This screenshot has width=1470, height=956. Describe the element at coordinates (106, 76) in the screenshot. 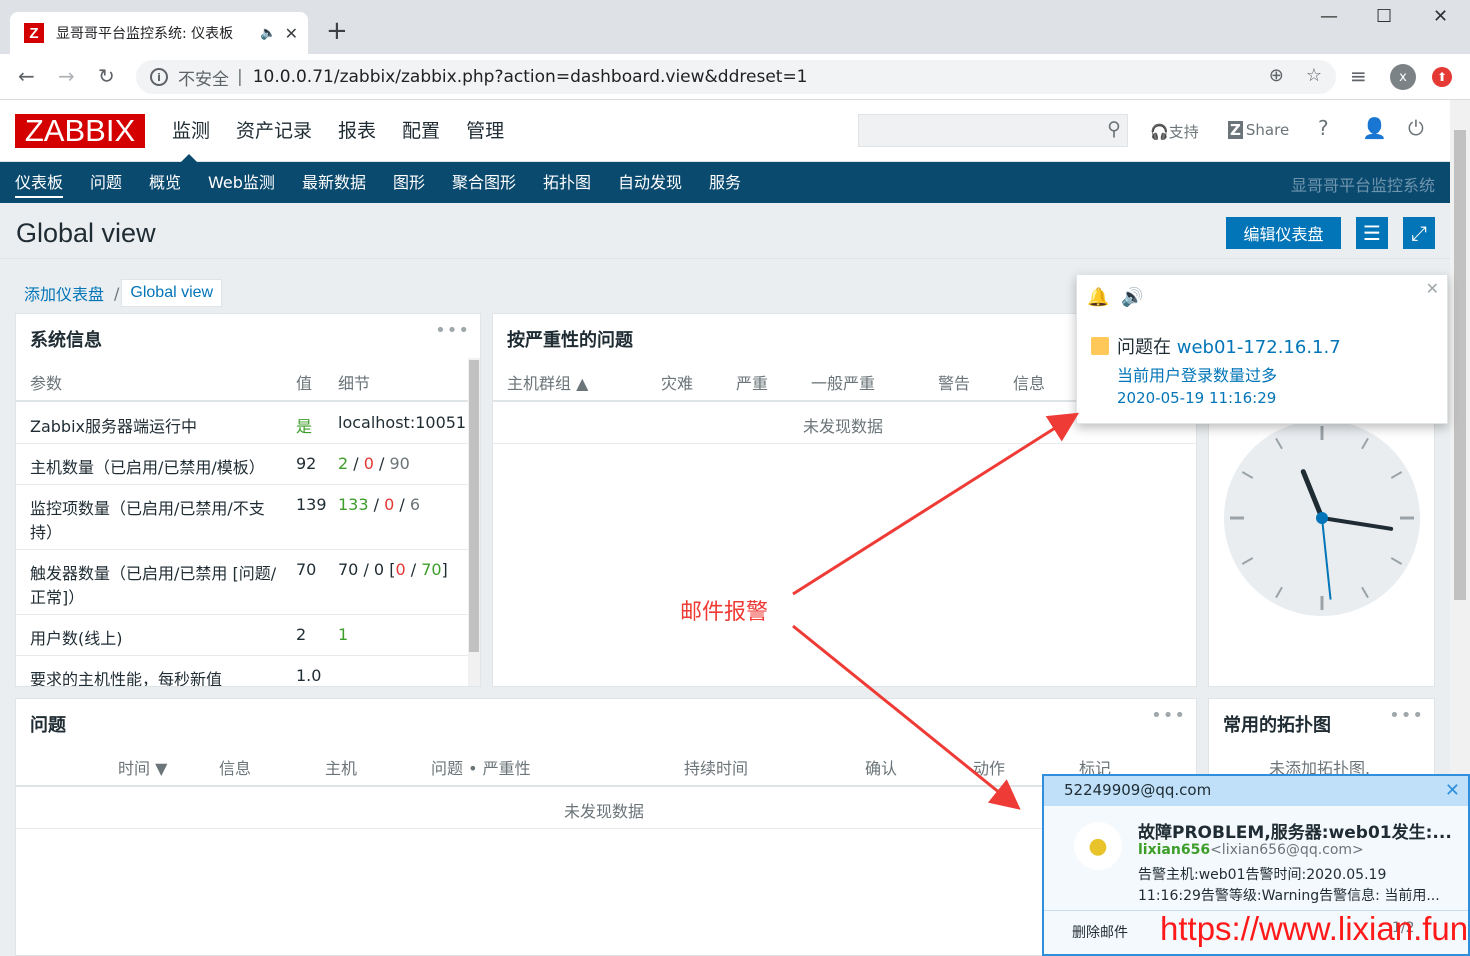

I see `reload-icon: ↻` at that location.